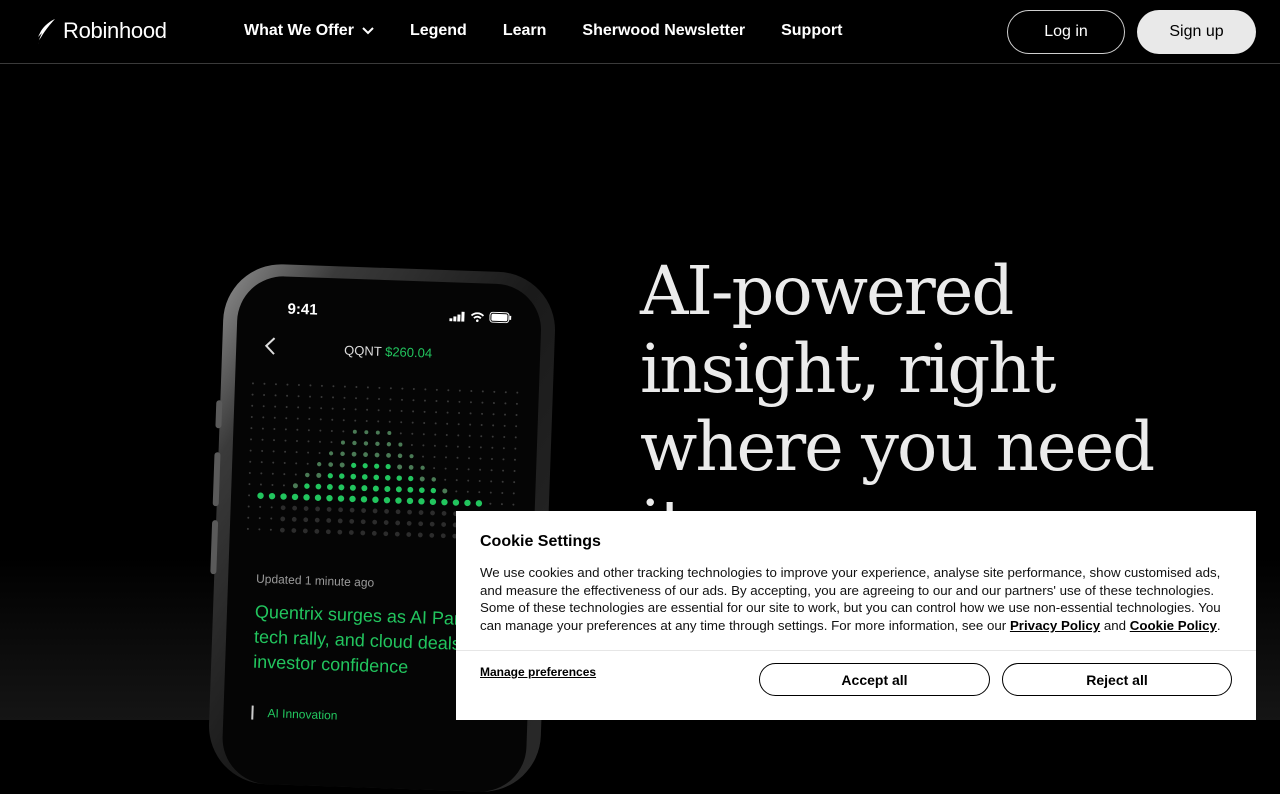  What do you see at coordinates (663, 31) in the screenshot?
I see `nav-sherwood-newsletter: Sherwood Newsletter` at bounding box center [663, 31].